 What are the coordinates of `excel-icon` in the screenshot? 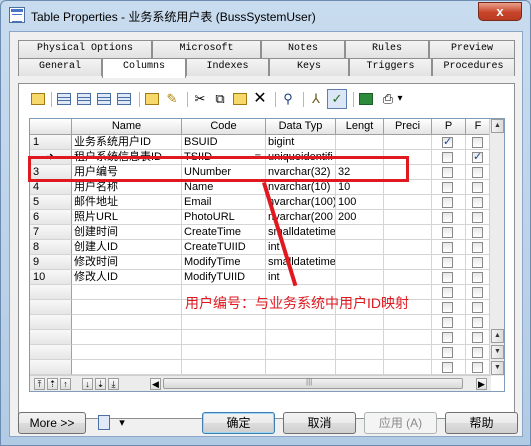 It's located at (366, 99).